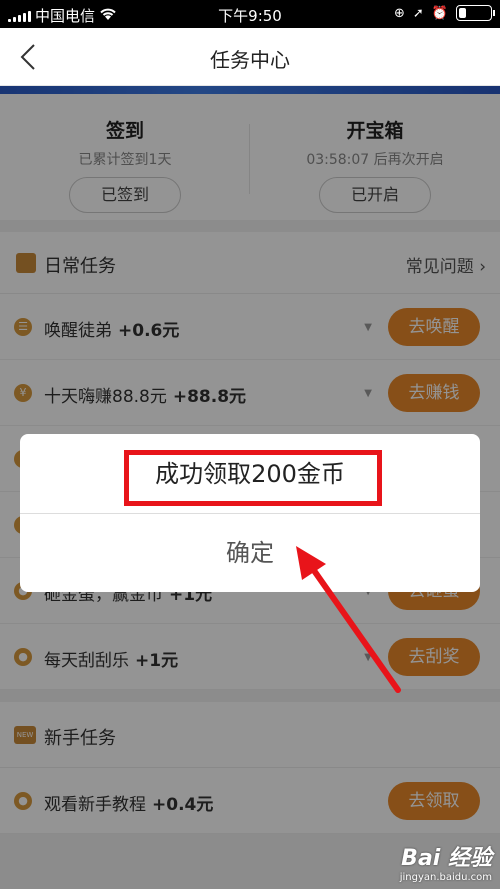 The width and height of the screenshot is (500, 889). Describe the element at coordinates (475, 13) in the screenshot. I see `battery-icon` at that location.